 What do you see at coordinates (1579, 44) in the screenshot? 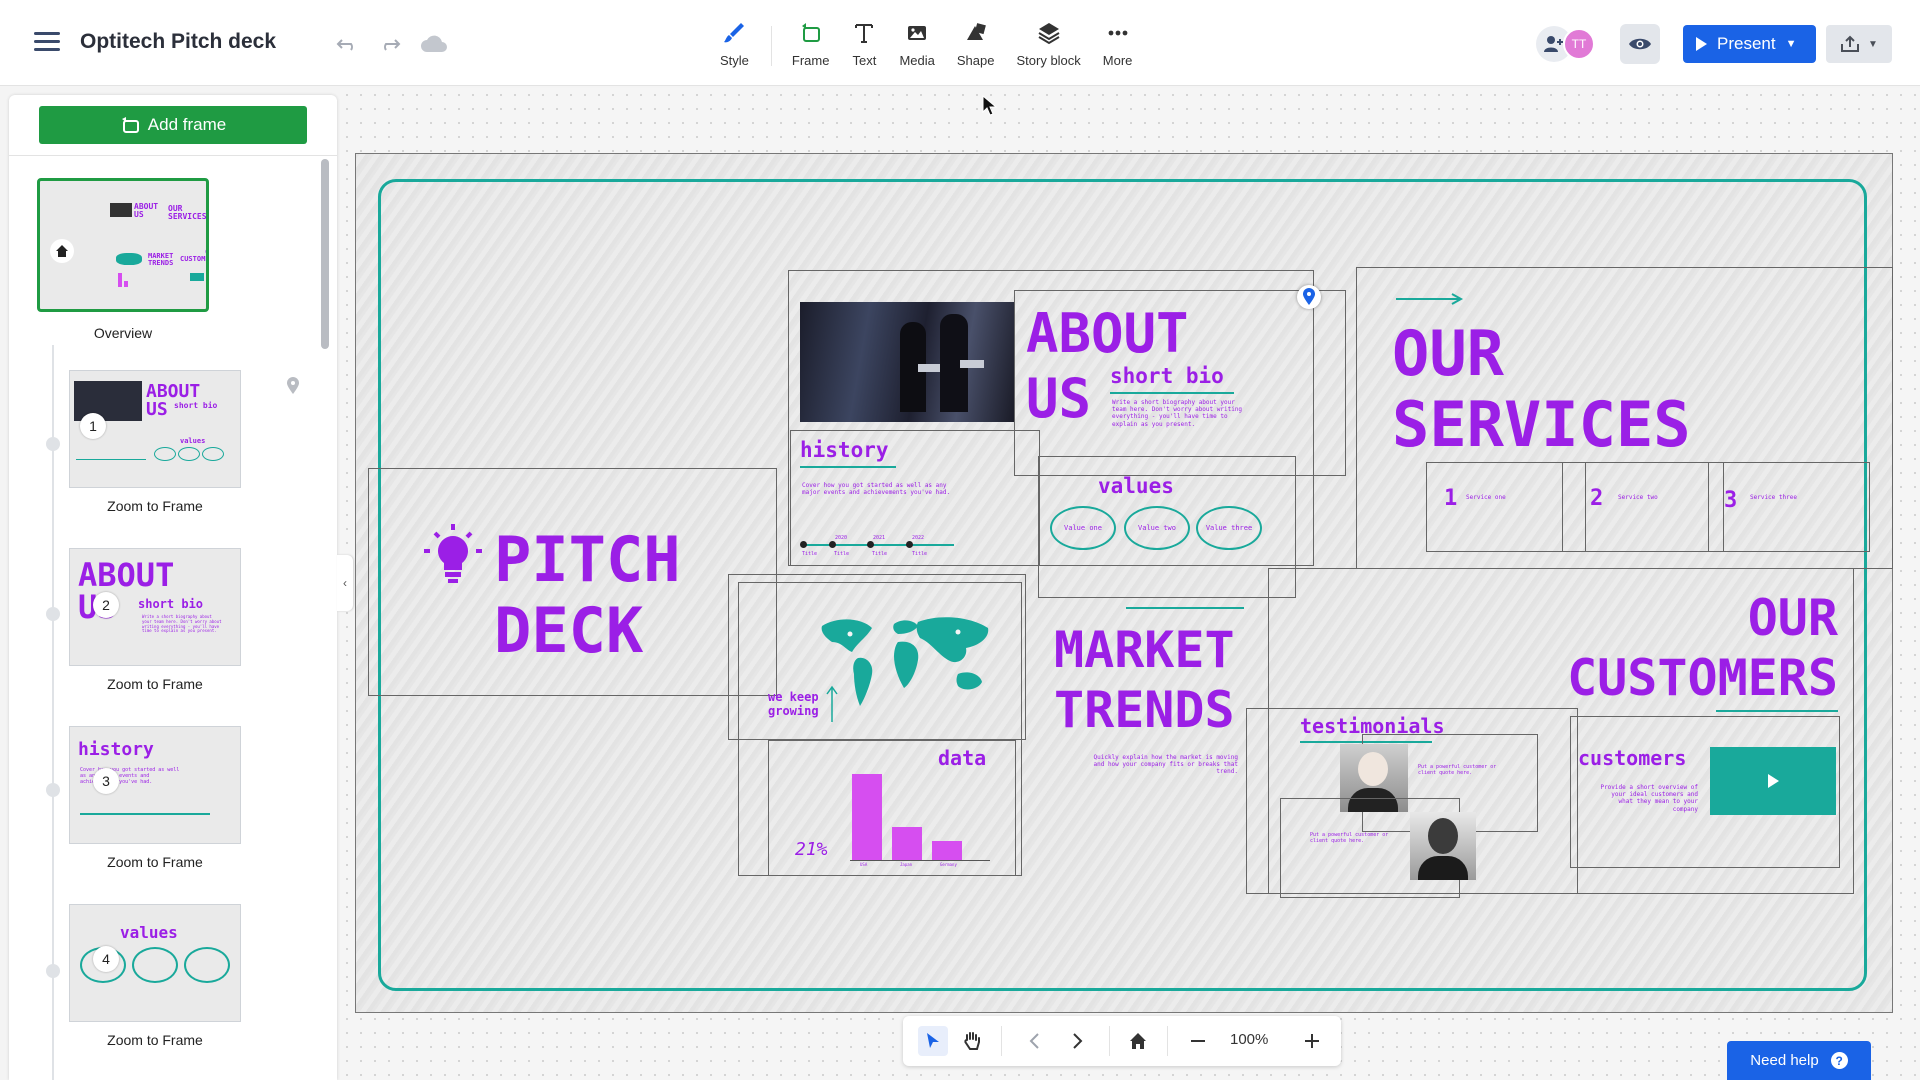
I see `avatar: TT` at bounding box center [1579, 44].